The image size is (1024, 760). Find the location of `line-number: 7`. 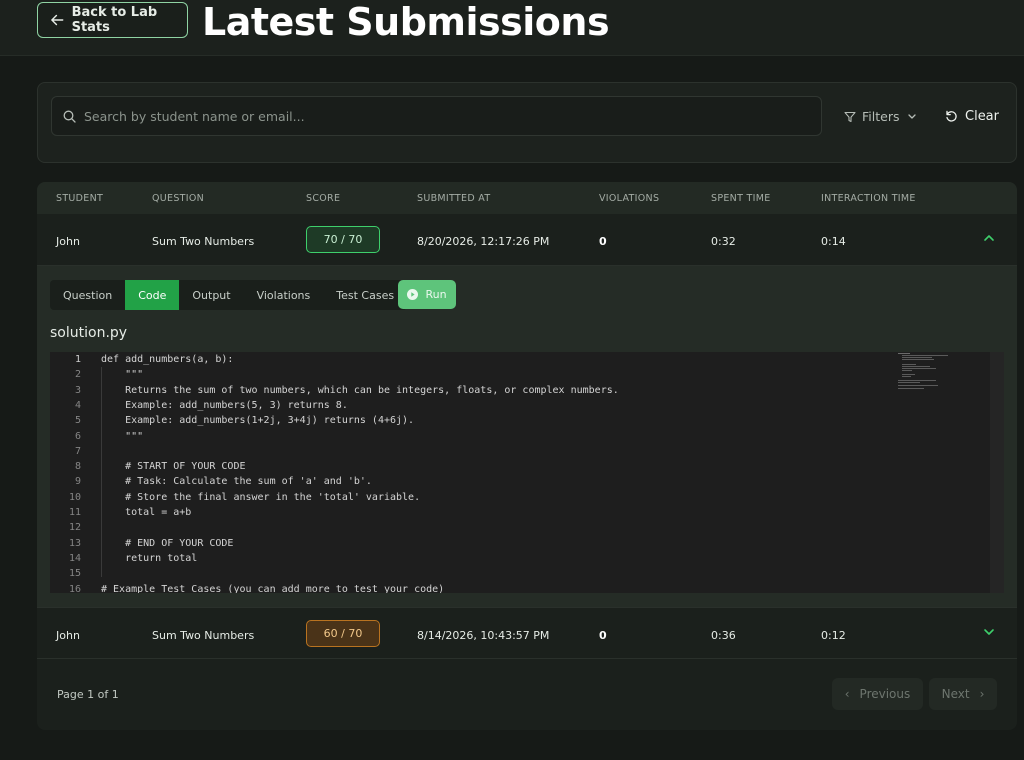

line-number: 7 is located at coordinates (77, 451).